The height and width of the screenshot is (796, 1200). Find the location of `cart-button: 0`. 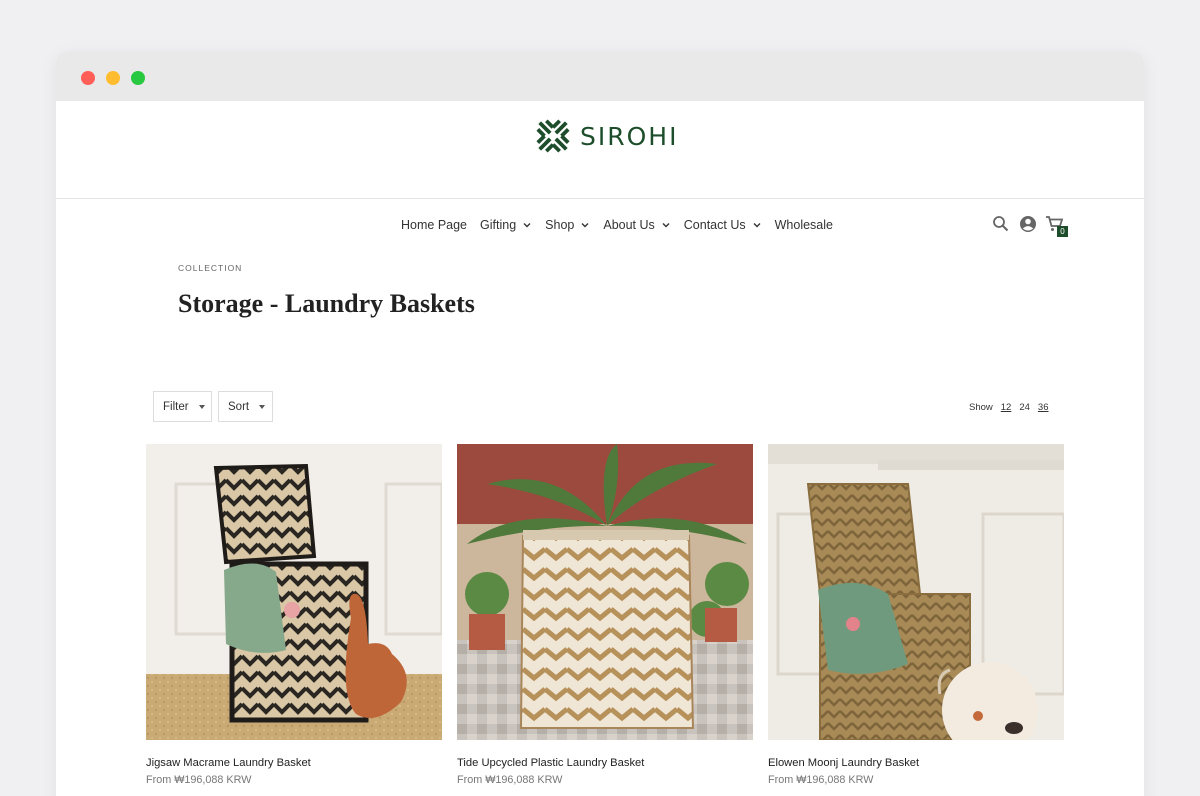

cart-button: 0 is located at coordinates (1056, 225).